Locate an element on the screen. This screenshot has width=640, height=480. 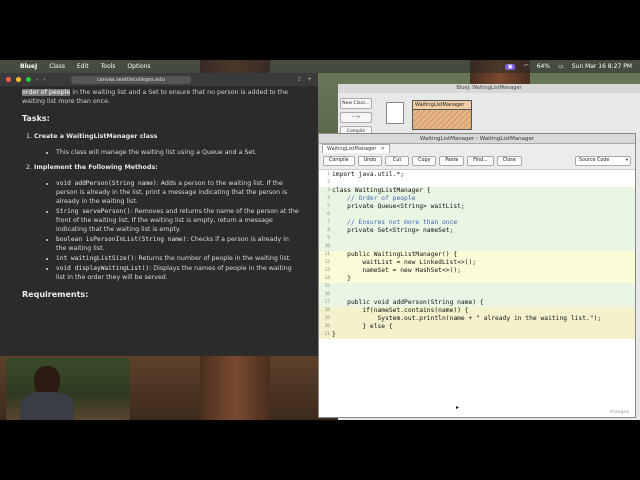
code-text: } is located at coordinates (334, 334).